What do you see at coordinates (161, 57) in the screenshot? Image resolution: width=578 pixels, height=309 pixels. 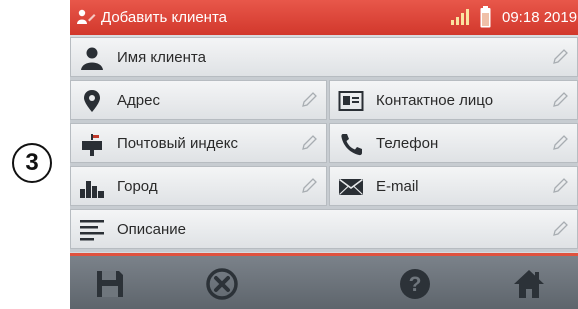 I see `client-name-label: Имя клиента` at bounding box center [161, 57].